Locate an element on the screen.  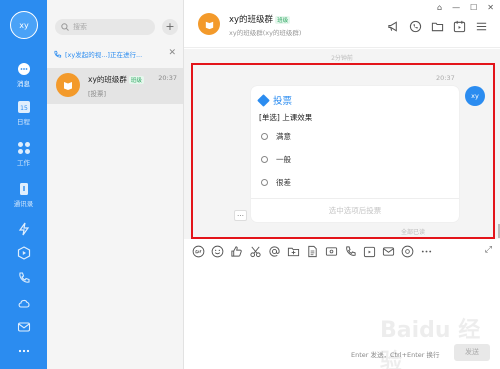
rail-label-messages: 消息 is located at coordinates (23, 84).